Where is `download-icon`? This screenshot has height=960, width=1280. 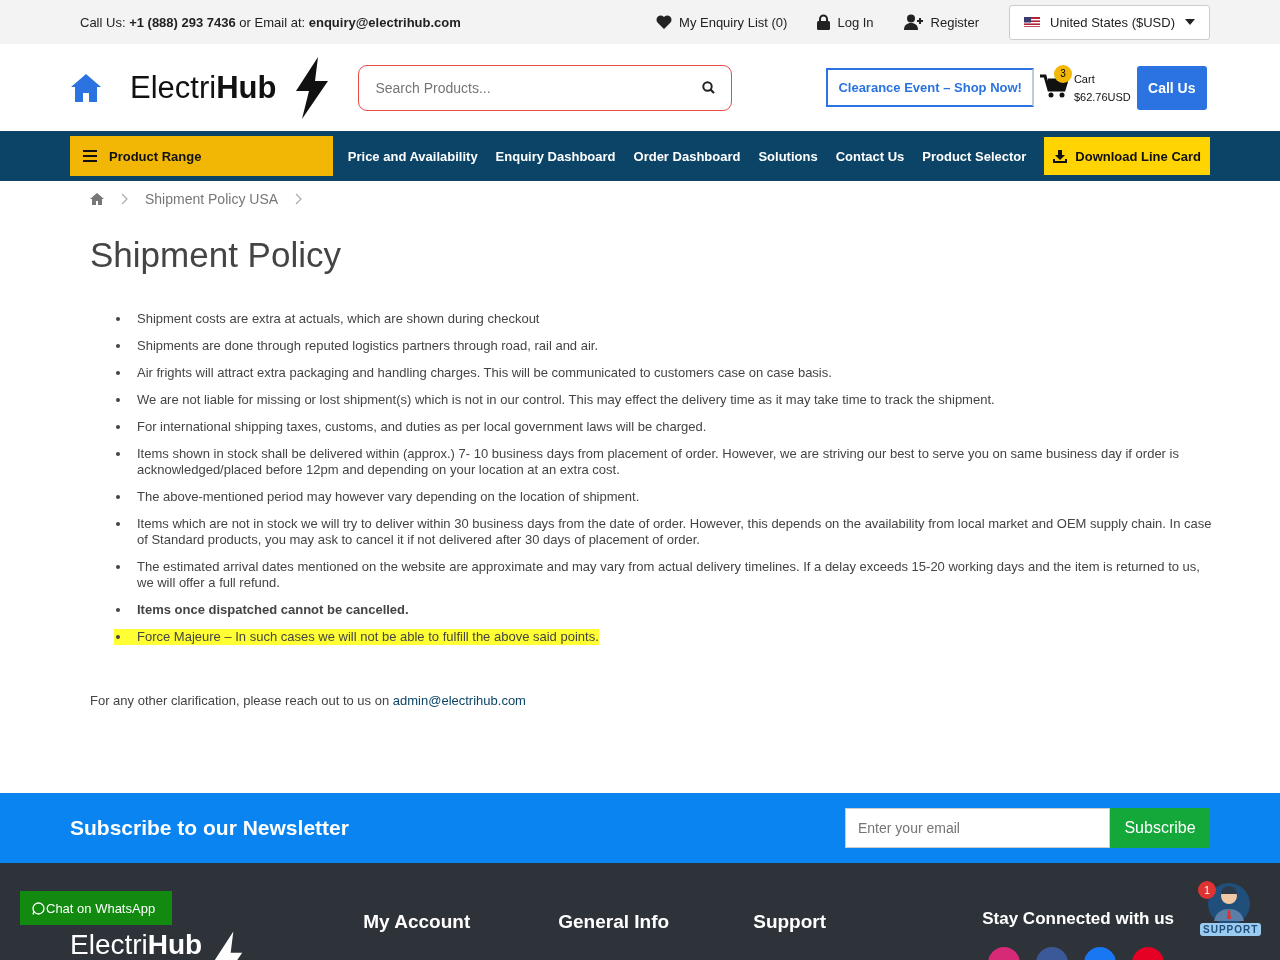 download-icon is located at coordinates (1060, 156).